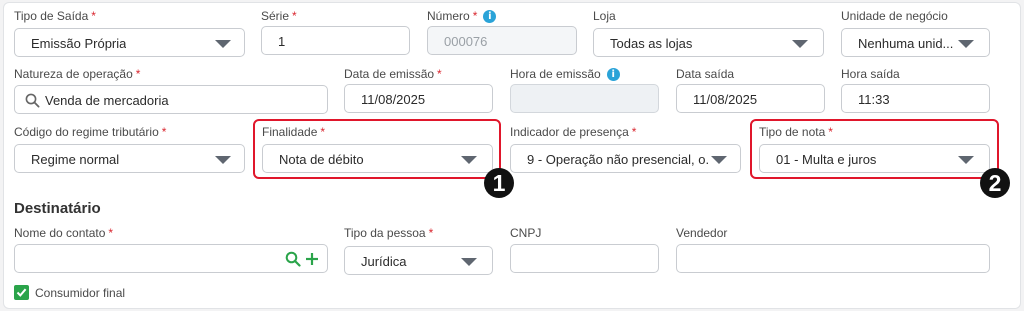 The image size is (1024, 311). What do you see at coordinates (384, 261) in the screenshot?
I see `tipo-pessoa-value: Jurídica` at bounding box center [384, 261].